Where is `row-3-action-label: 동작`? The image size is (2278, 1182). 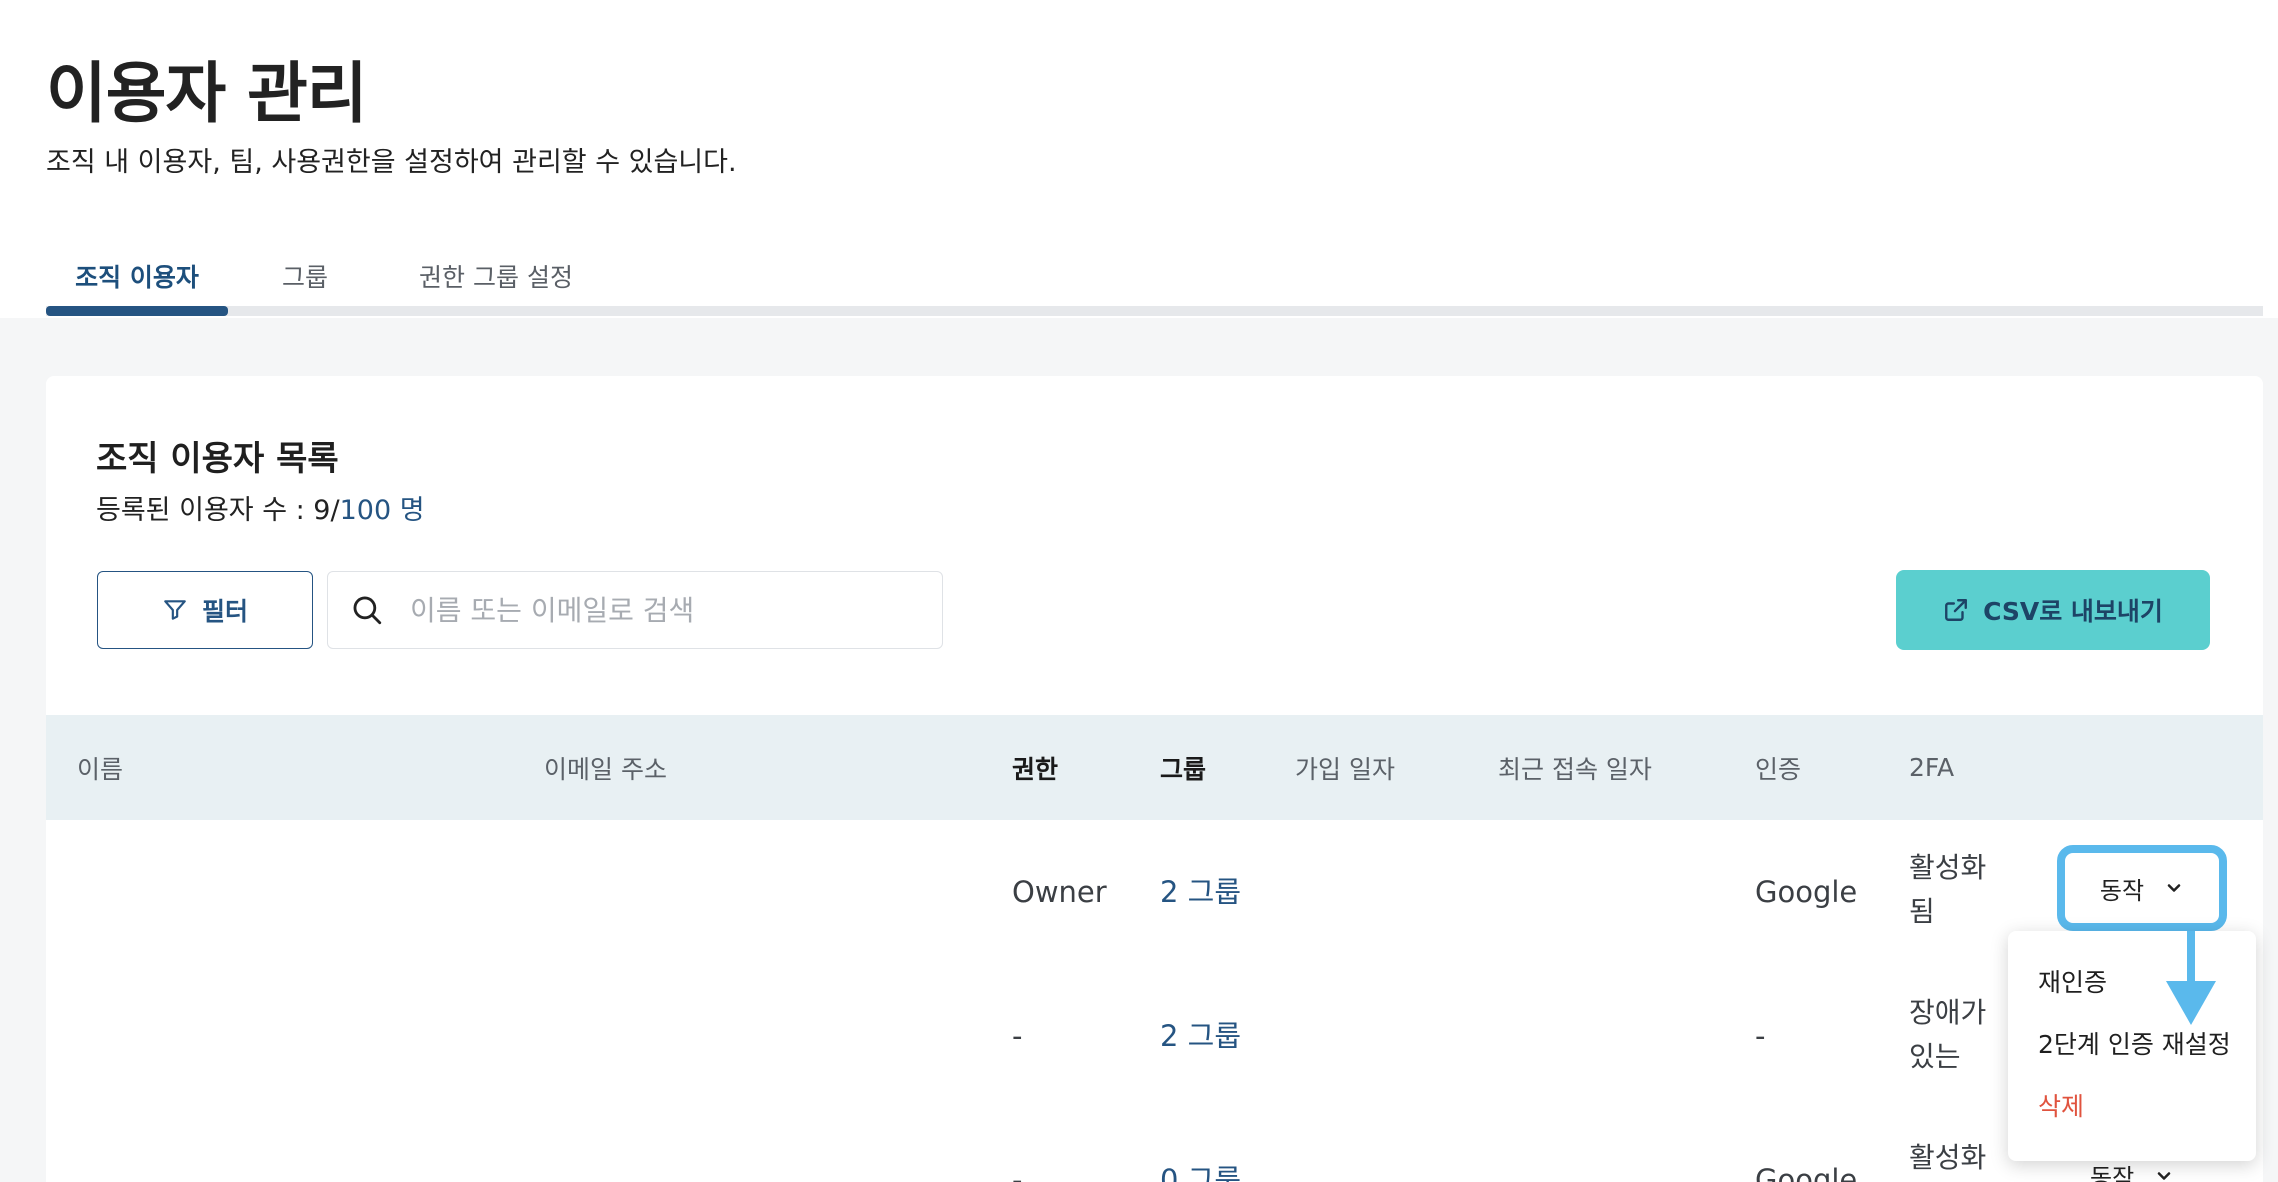
row-3-action-label: 동작 is located at coordinates (2112, 1173).